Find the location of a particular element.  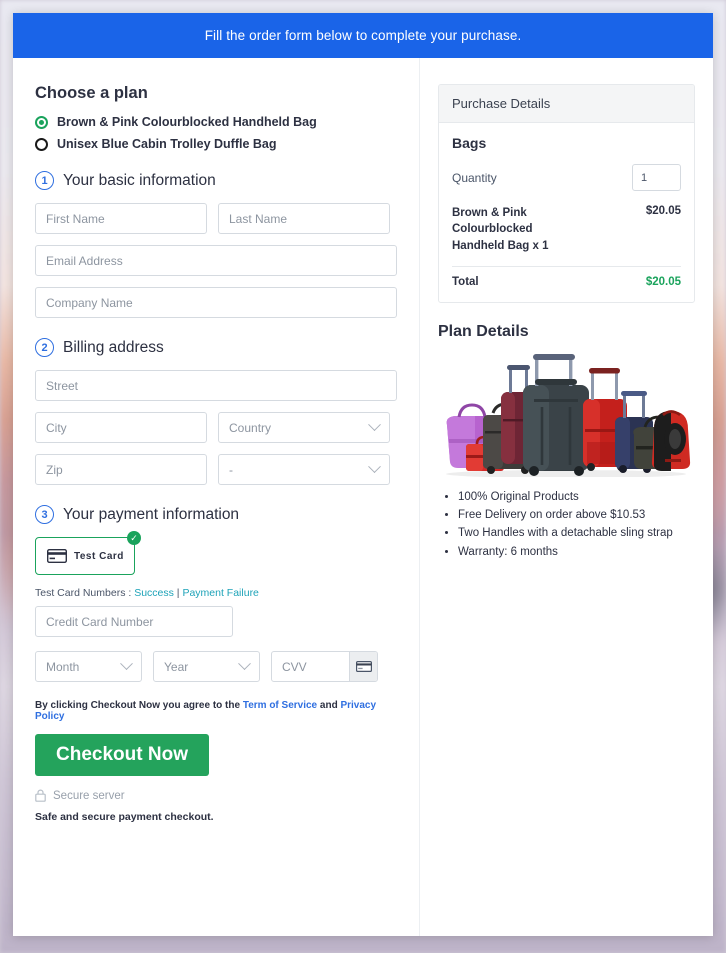

plan-option-label: Brown & Pink Colourblocked Handheld Bag is located at coordinates (187, 122).